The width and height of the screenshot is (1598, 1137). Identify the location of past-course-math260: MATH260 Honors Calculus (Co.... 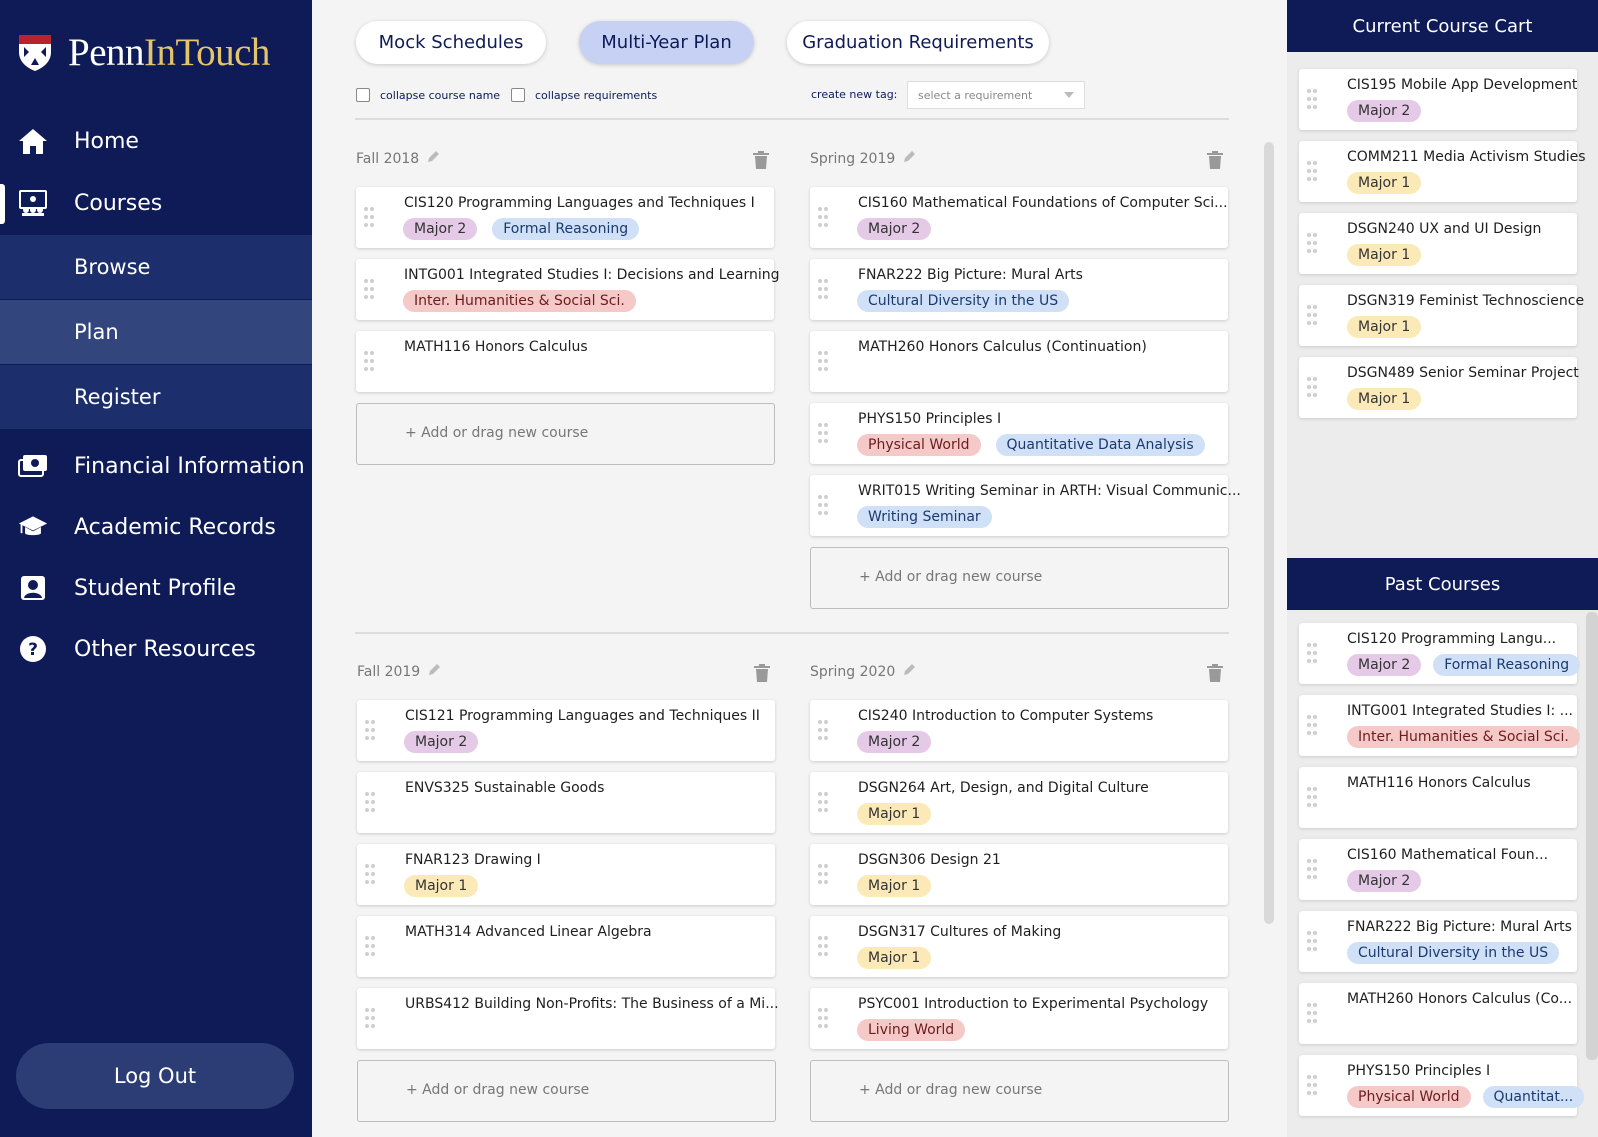
(1438, 1013).